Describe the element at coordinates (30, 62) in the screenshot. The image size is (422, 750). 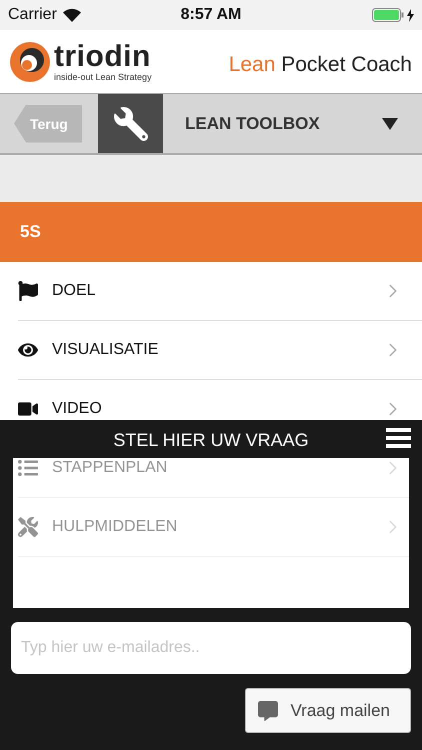
I see `logo-icon` at that location.